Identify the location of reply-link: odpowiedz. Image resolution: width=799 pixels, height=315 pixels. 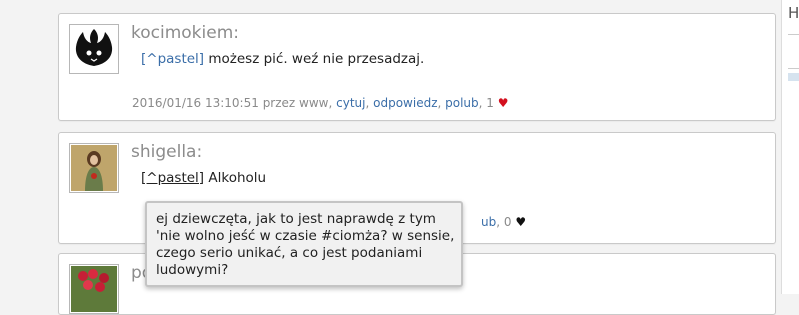
(405, 103).